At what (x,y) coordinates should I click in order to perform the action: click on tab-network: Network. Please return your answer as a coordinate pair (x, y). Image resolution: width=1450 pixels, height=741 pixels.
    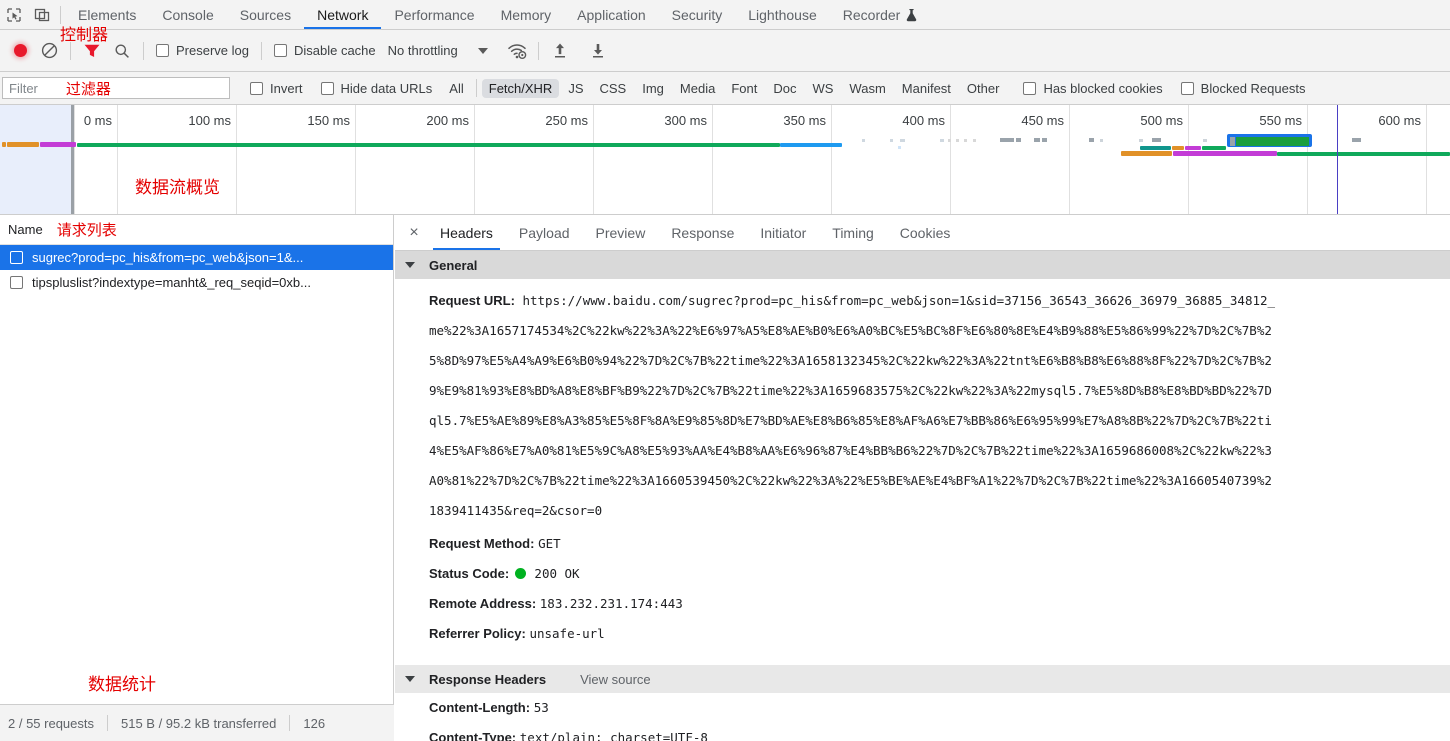
    Looking at the image, I should click on (343, 14).